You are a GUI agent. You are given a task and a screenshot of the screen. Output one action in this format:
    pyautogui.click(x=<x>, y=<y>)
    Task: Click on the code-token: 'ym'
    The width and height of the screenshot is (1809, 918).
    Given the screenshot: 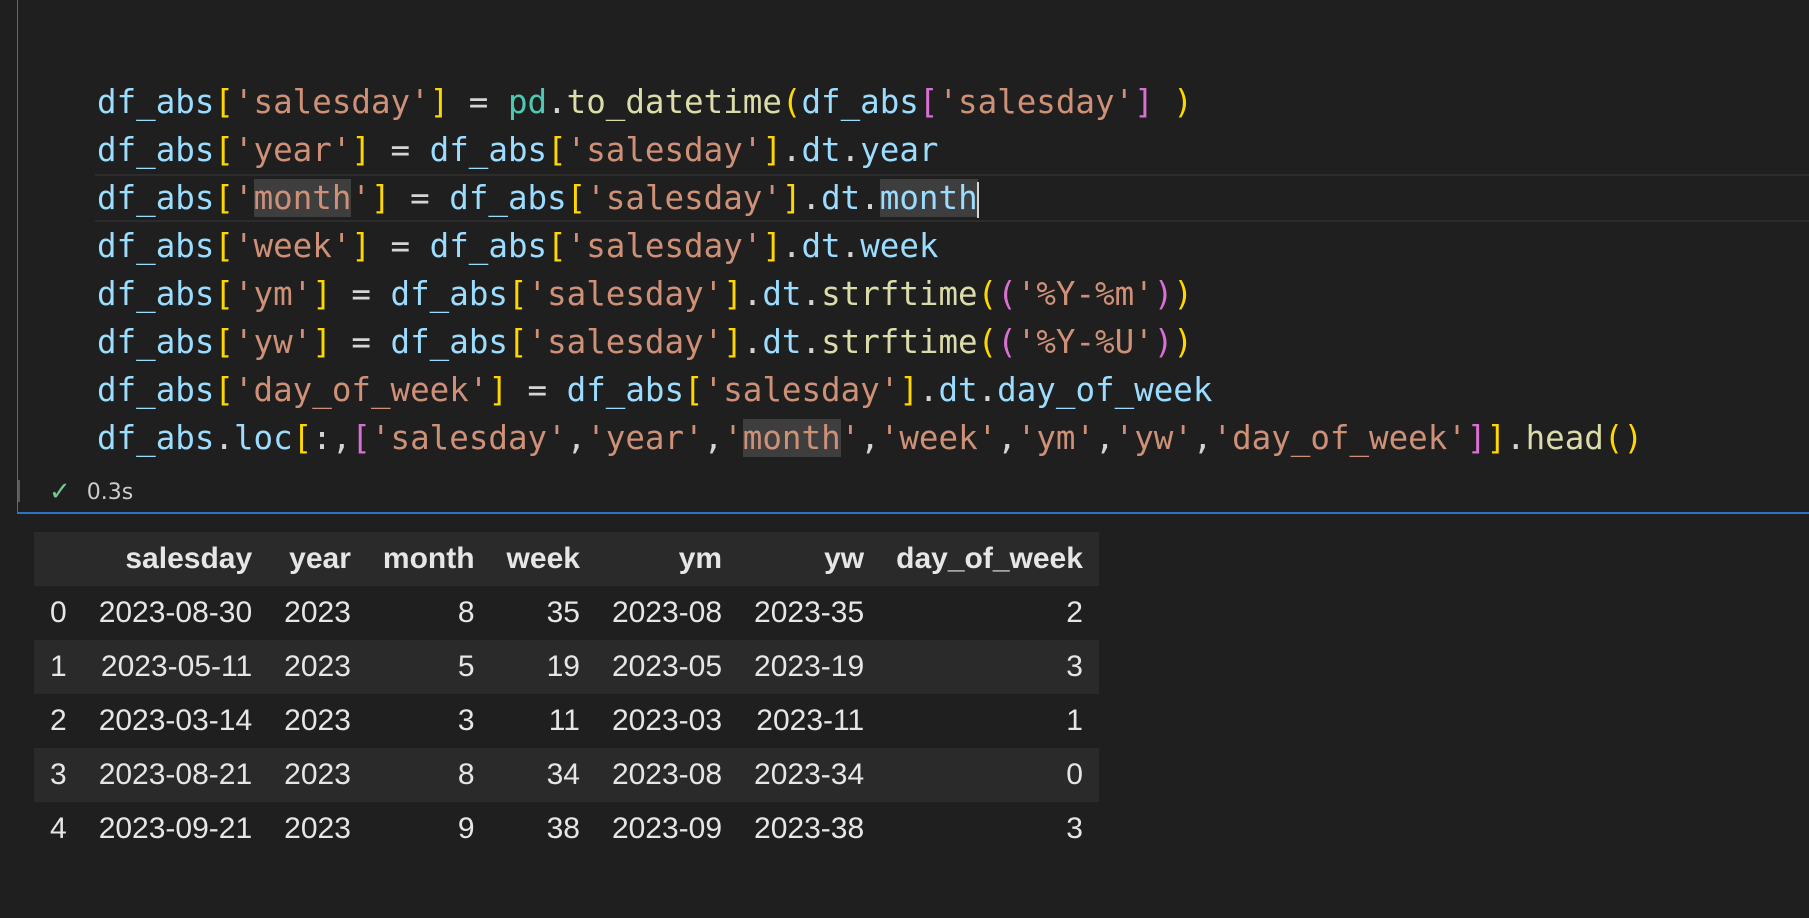 What is the action you would take?
    pyautogui.click(x=273, y=294)
    